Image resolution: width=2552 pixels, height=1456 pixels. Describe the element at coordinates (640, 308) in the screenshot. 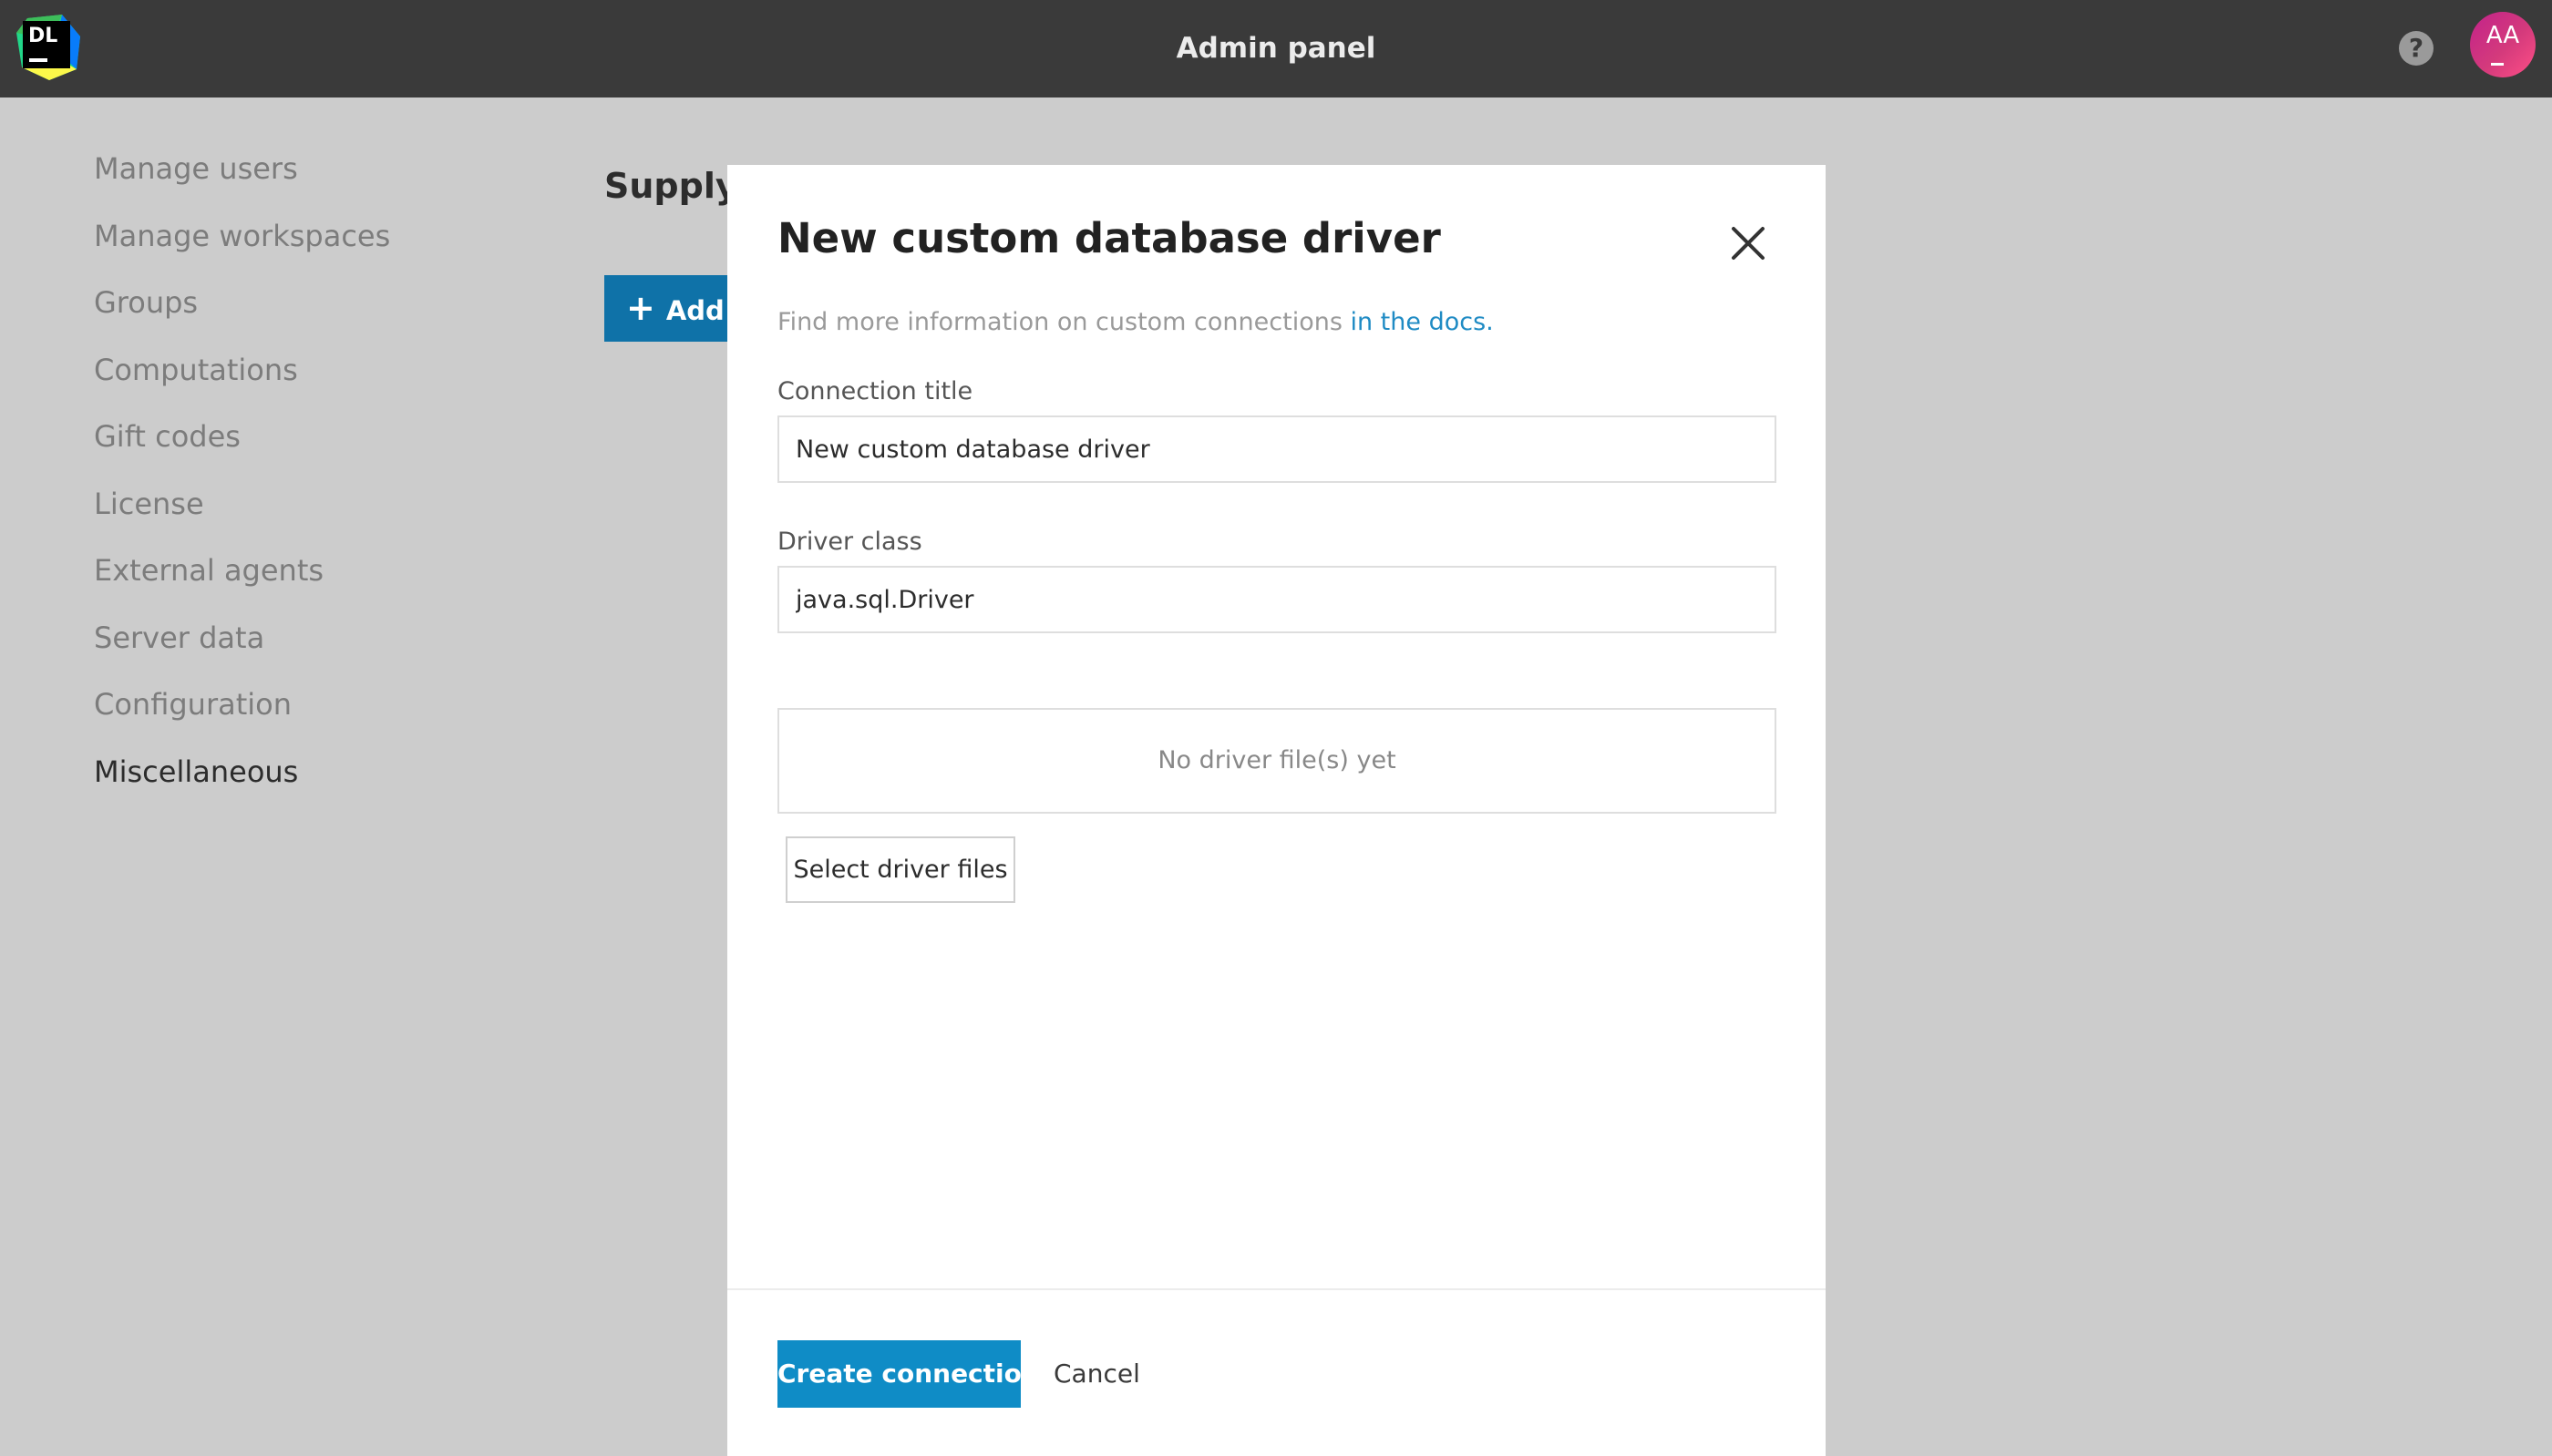

I see `plus-icon: +` at that location.